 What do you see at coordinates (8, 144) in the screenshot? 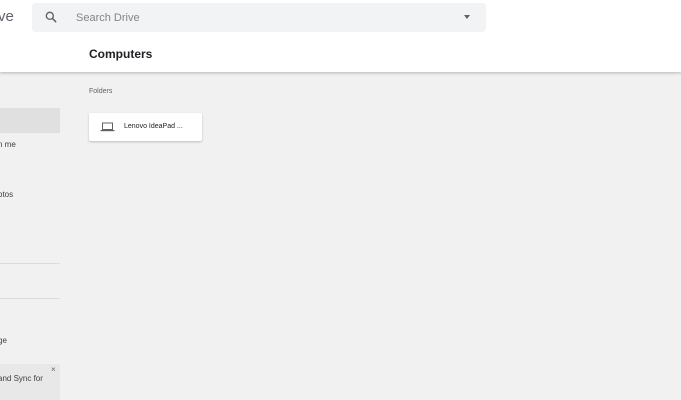
I see `sidebar-item-shared-with-me: n me` at bounding box center [8, 144].